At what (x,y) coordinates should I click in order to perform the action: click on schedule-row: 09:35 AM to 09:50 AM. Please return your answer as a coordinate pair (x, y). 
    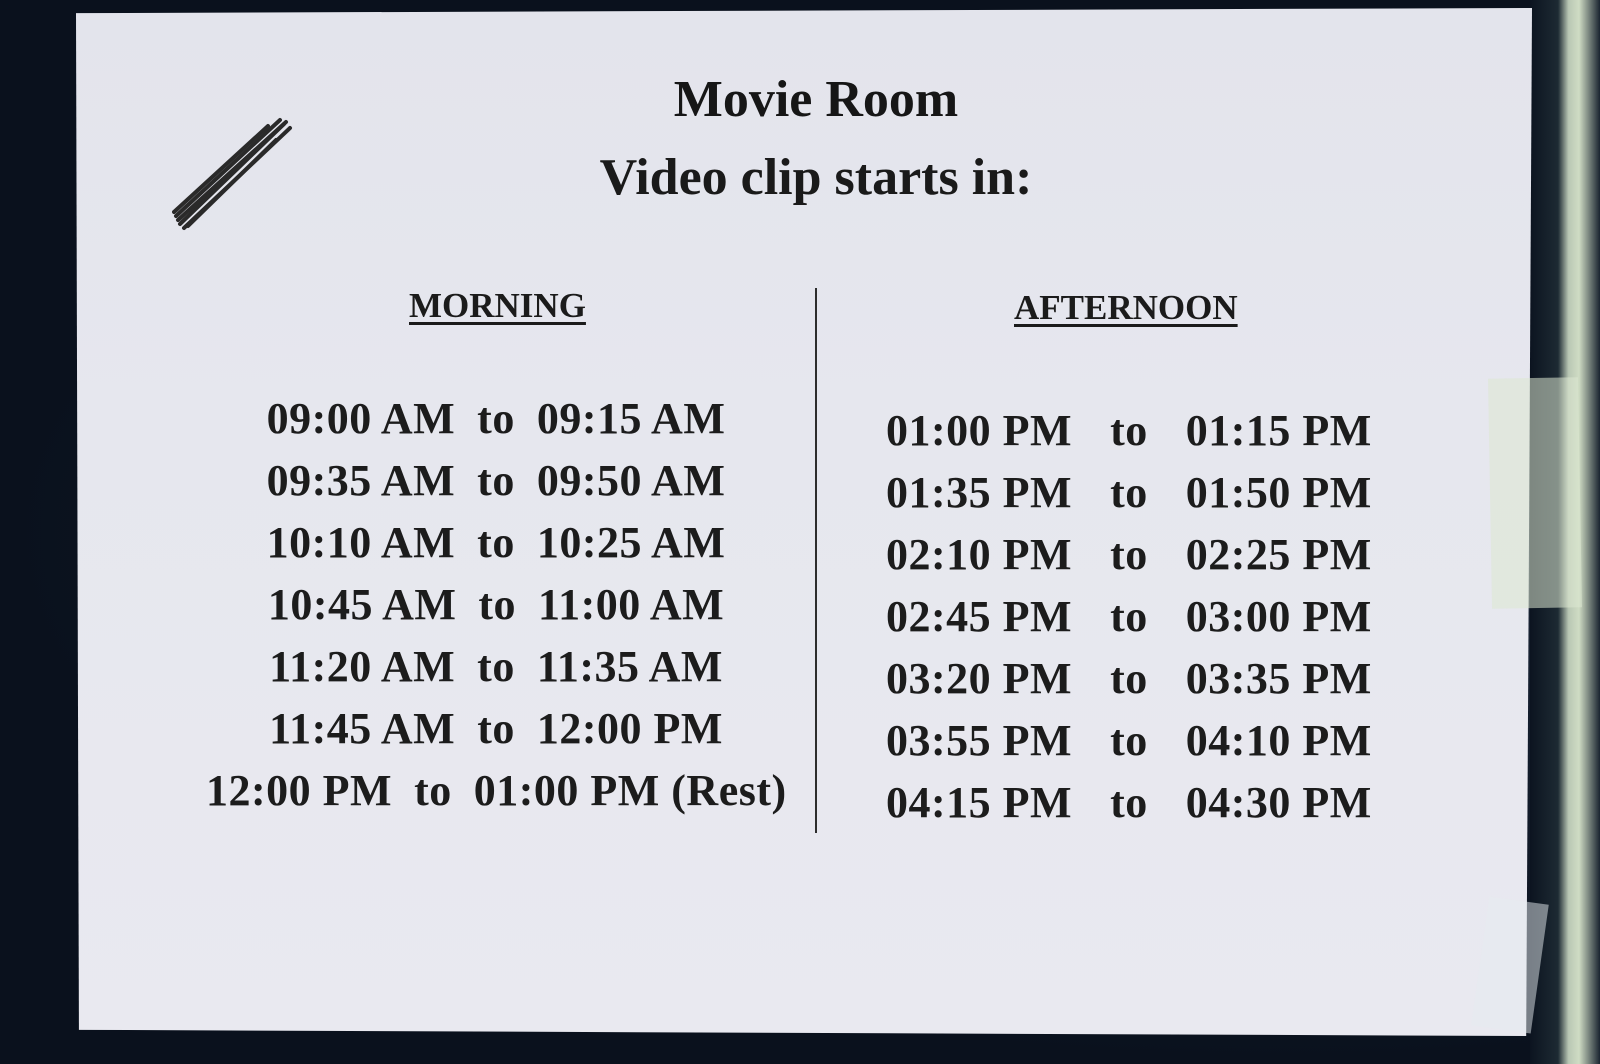
    Looking at the image, I should click on (496, 481).